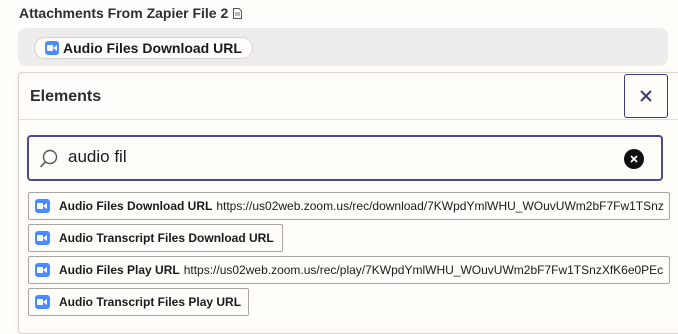 The image size is (678, 334). I want to click on selected-field-pill: Audio Files Download URL, so click(143, 48).